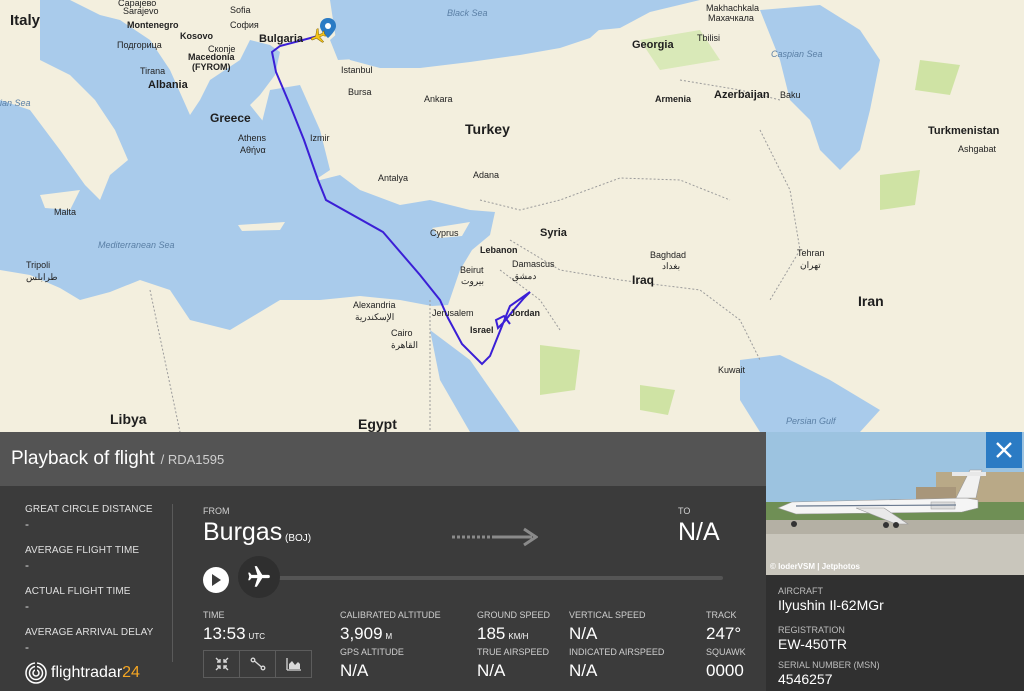  I want to click on map-label-alexandria: Alexandria, so click(374, 305).